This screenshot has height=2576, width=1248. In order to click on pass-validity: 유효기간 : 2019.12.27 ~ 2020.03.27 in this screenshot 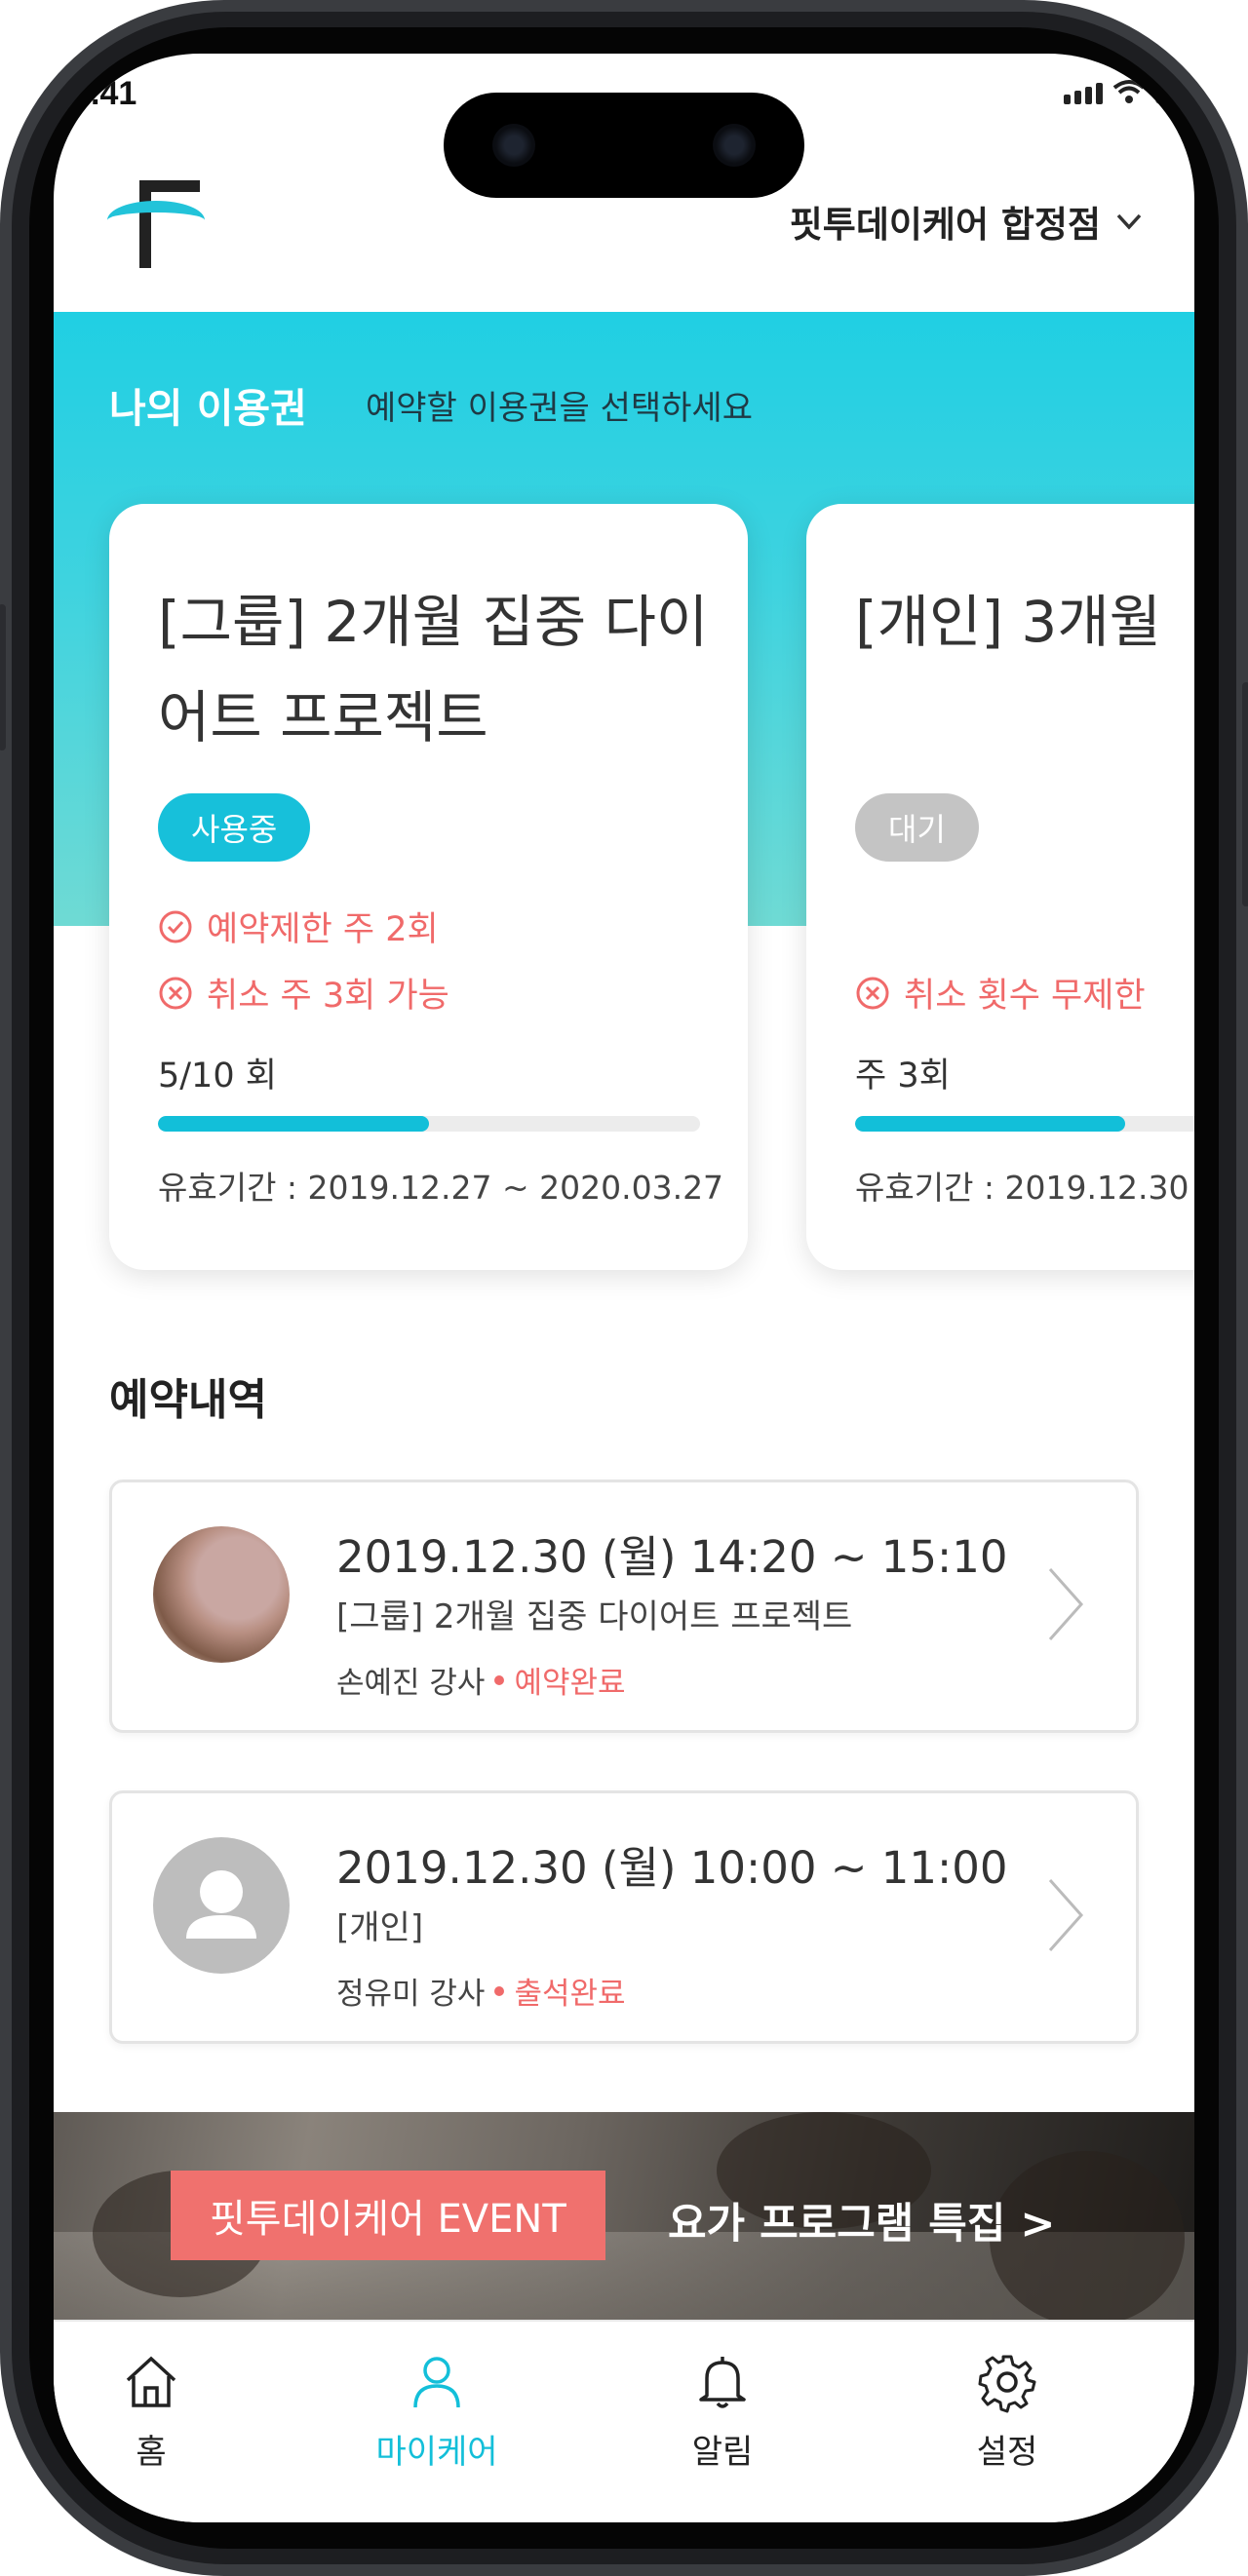, I will do `click(441, 1188)`.